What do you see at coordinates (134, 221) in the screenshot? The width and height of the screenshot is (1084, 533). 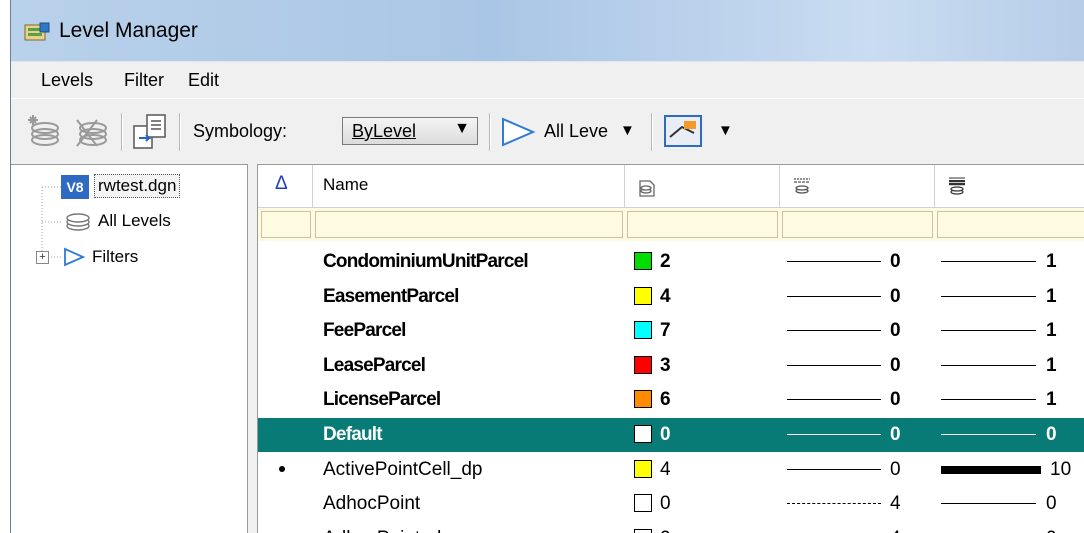 I see `tree-item-all-levels: All Levels` at bounding box center [134, 221].